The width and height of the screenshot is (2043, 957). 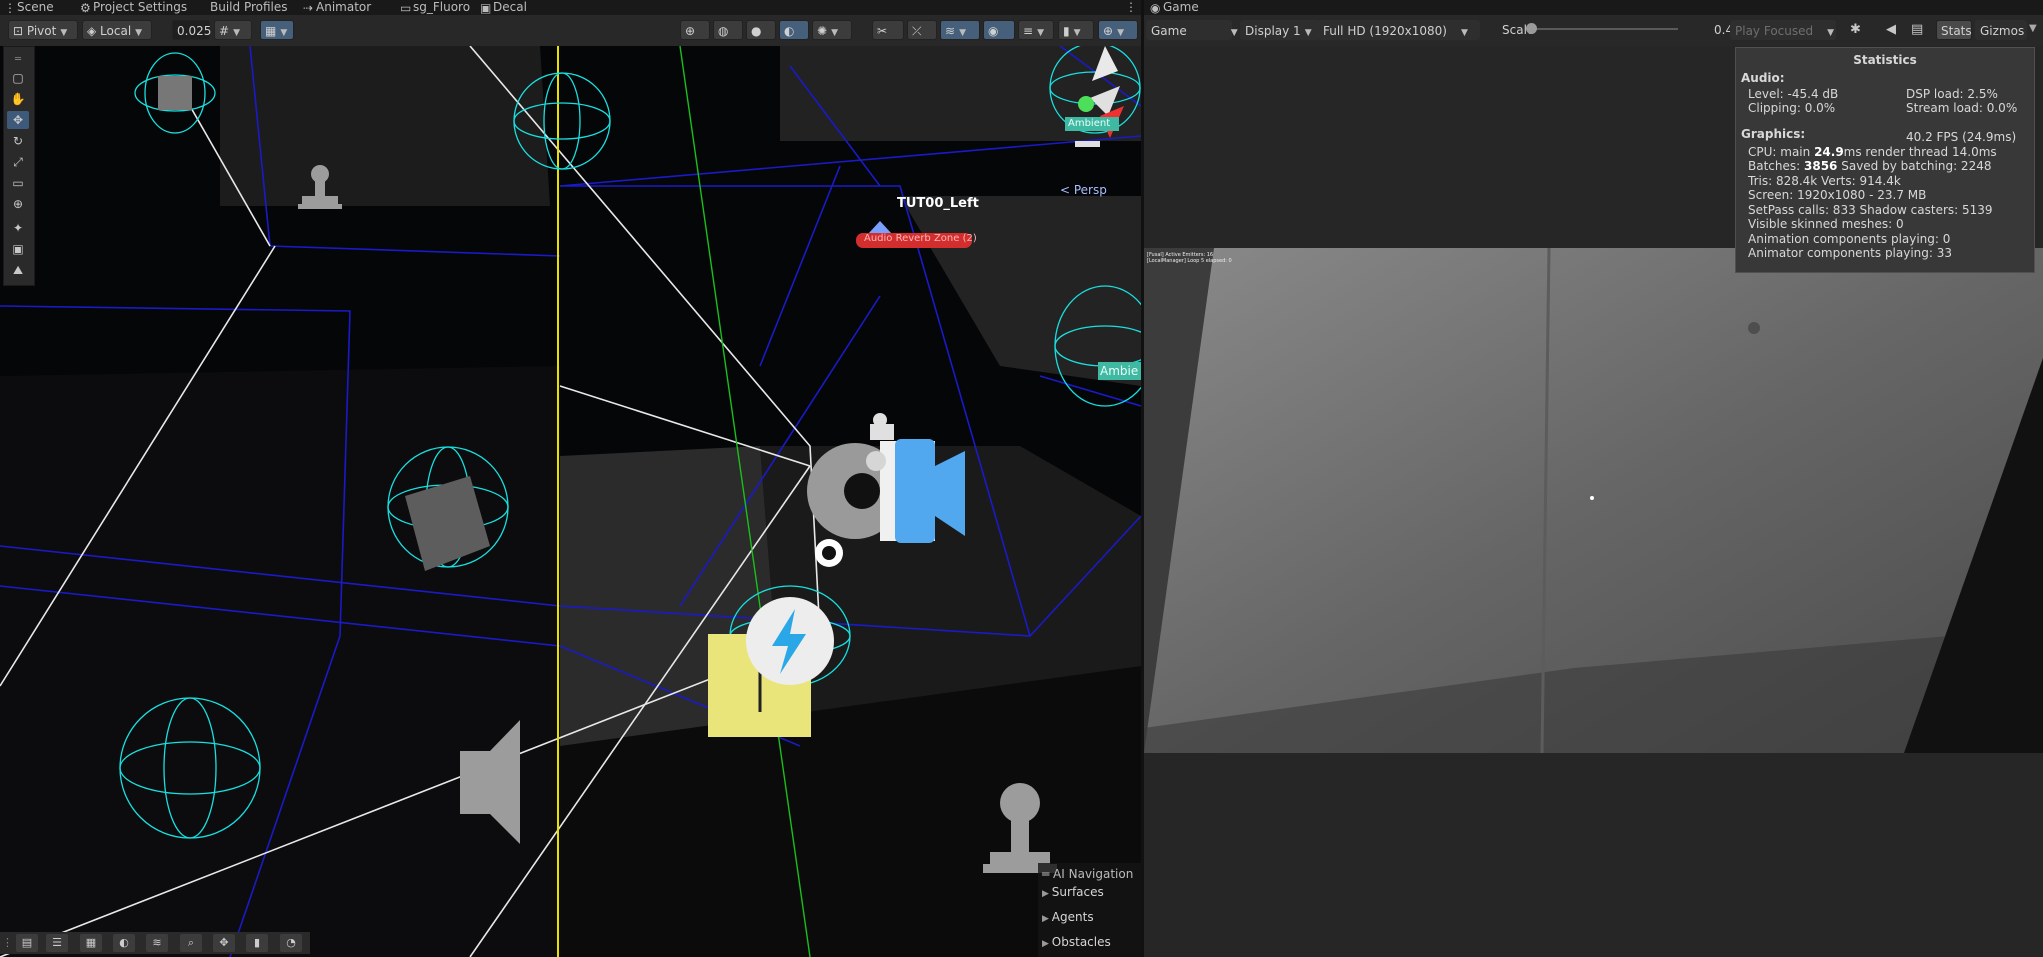 What do you see at coordinates (1962, 108) in the screenshot?
I see `stream-load: Stream load: 0.0%` at bounding box center [1962, 108].